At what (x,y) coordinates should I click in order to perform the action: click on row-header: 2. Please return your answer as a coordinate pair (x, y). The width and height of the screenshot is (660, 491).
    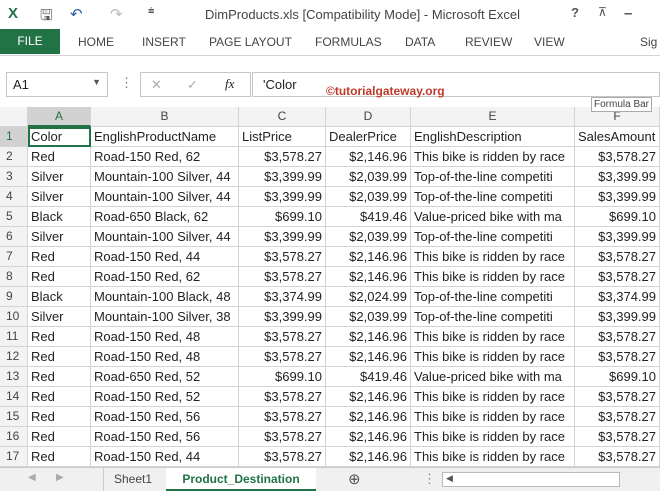
    Looking at the image, I should click on (14, 157).